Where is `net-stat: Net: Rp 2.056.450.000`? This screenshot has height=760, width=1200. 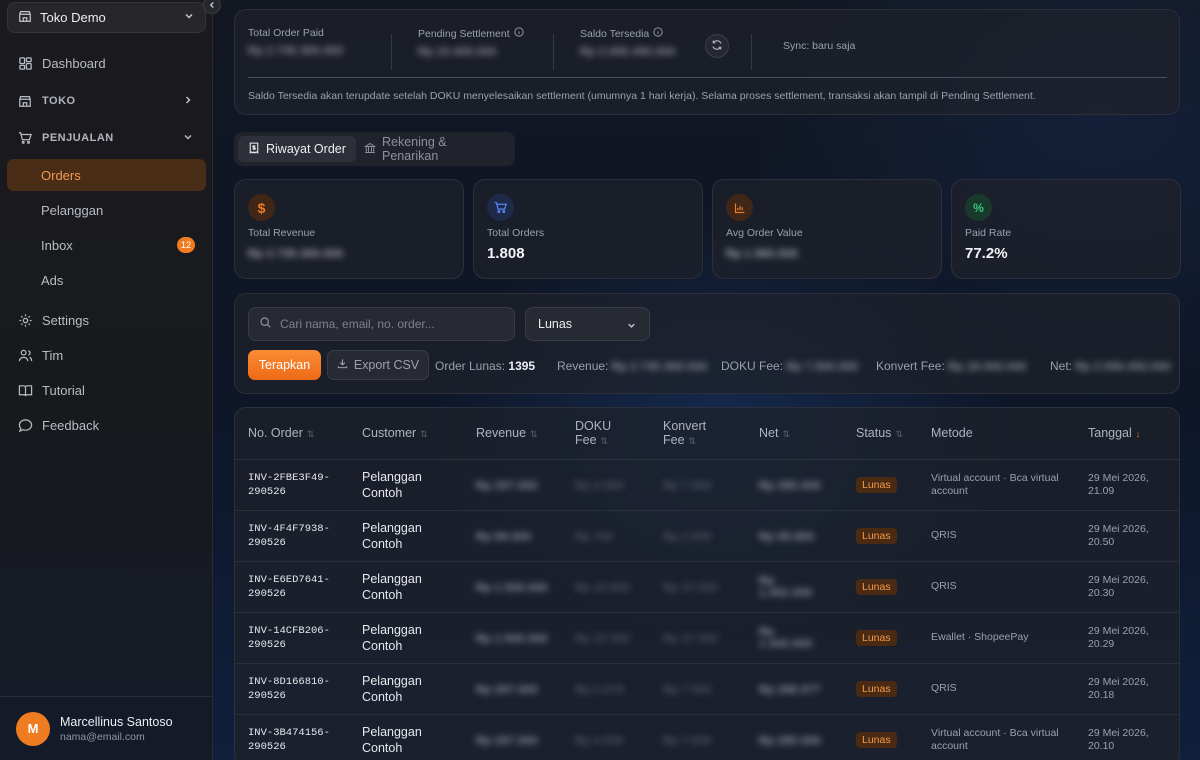 net-stat: Net: Rp 2.056.450.000 is located at coordinates (1110, 366).